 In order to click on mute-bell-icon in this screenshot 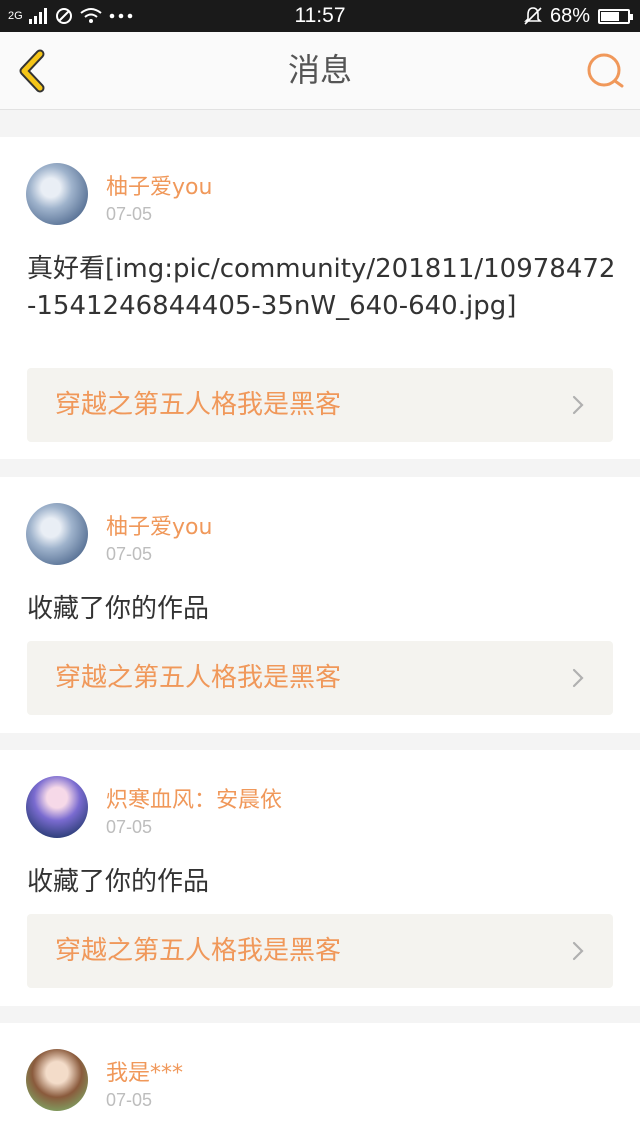, I will do `click(533, 16)`.